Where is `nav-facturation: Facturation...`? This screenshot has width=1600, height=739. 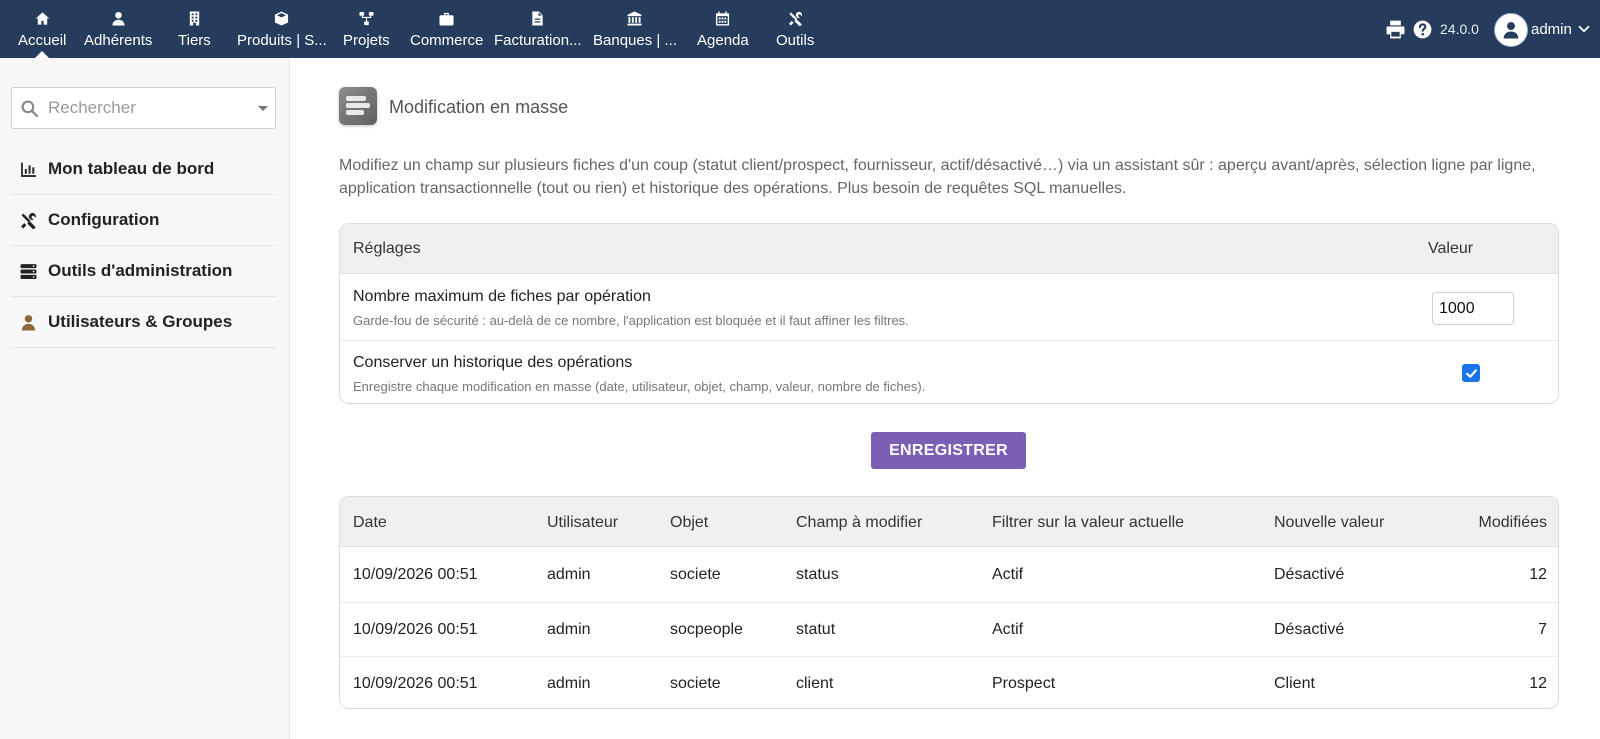 nav-facturation: Facturation... is located at coordinates (538, 29).